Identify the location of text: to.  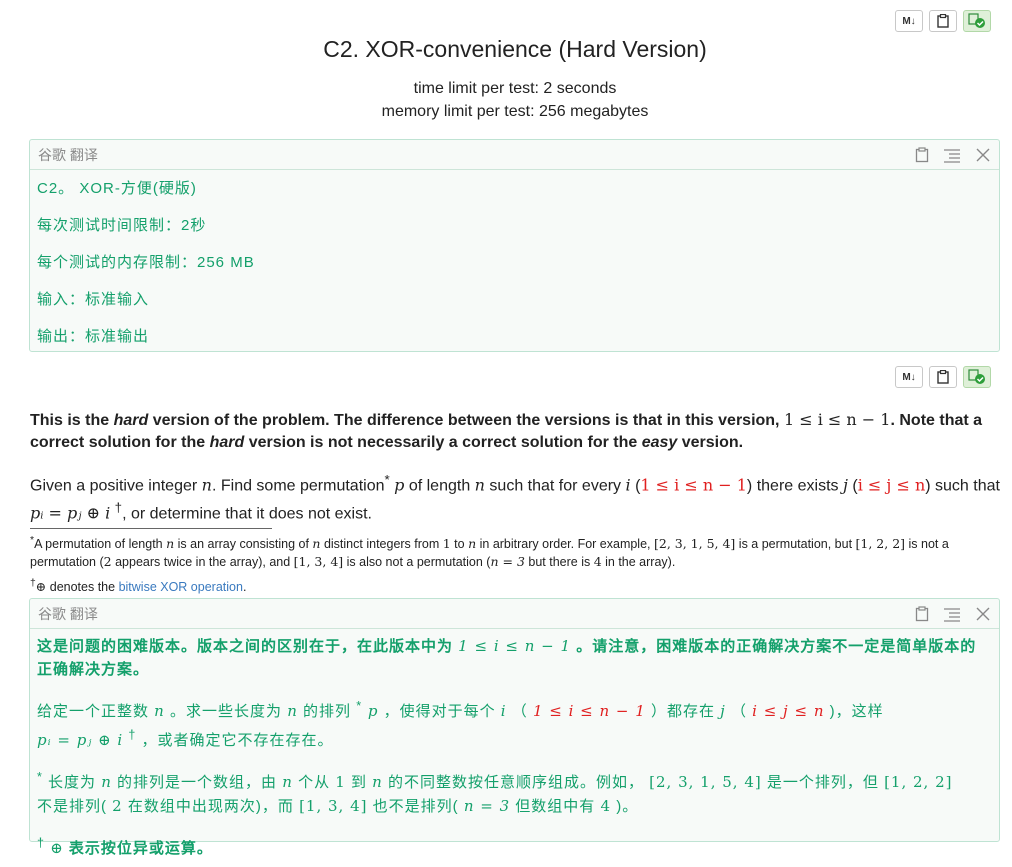
(459, 544).